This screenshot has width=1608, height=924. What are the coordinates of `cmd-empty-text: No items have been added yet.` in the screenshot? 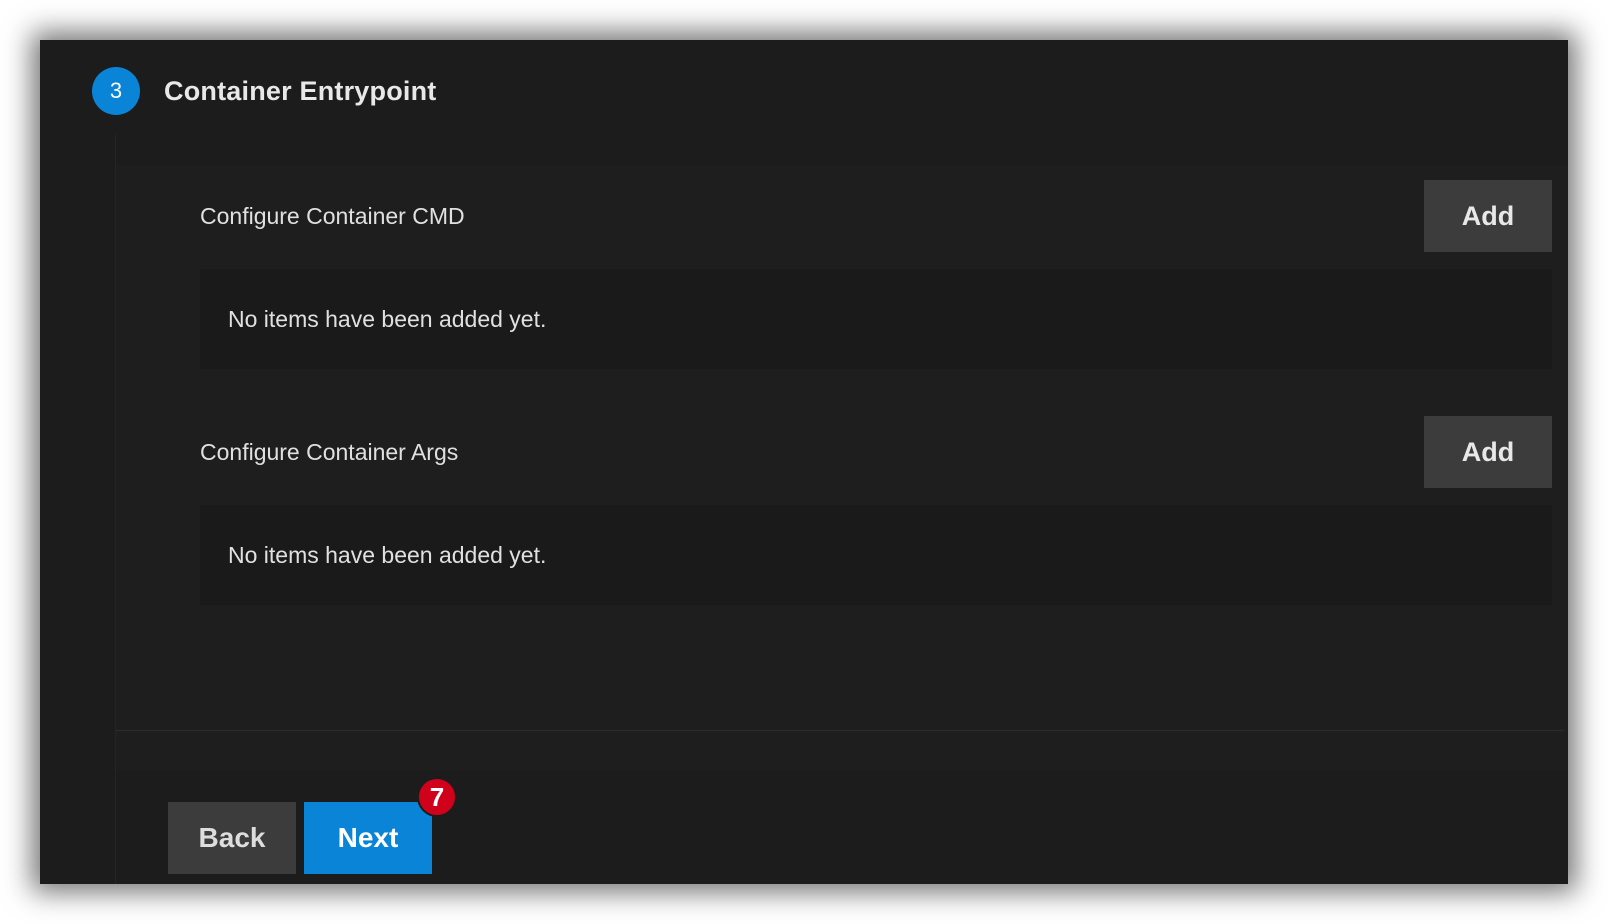 It's located at (387, 318).